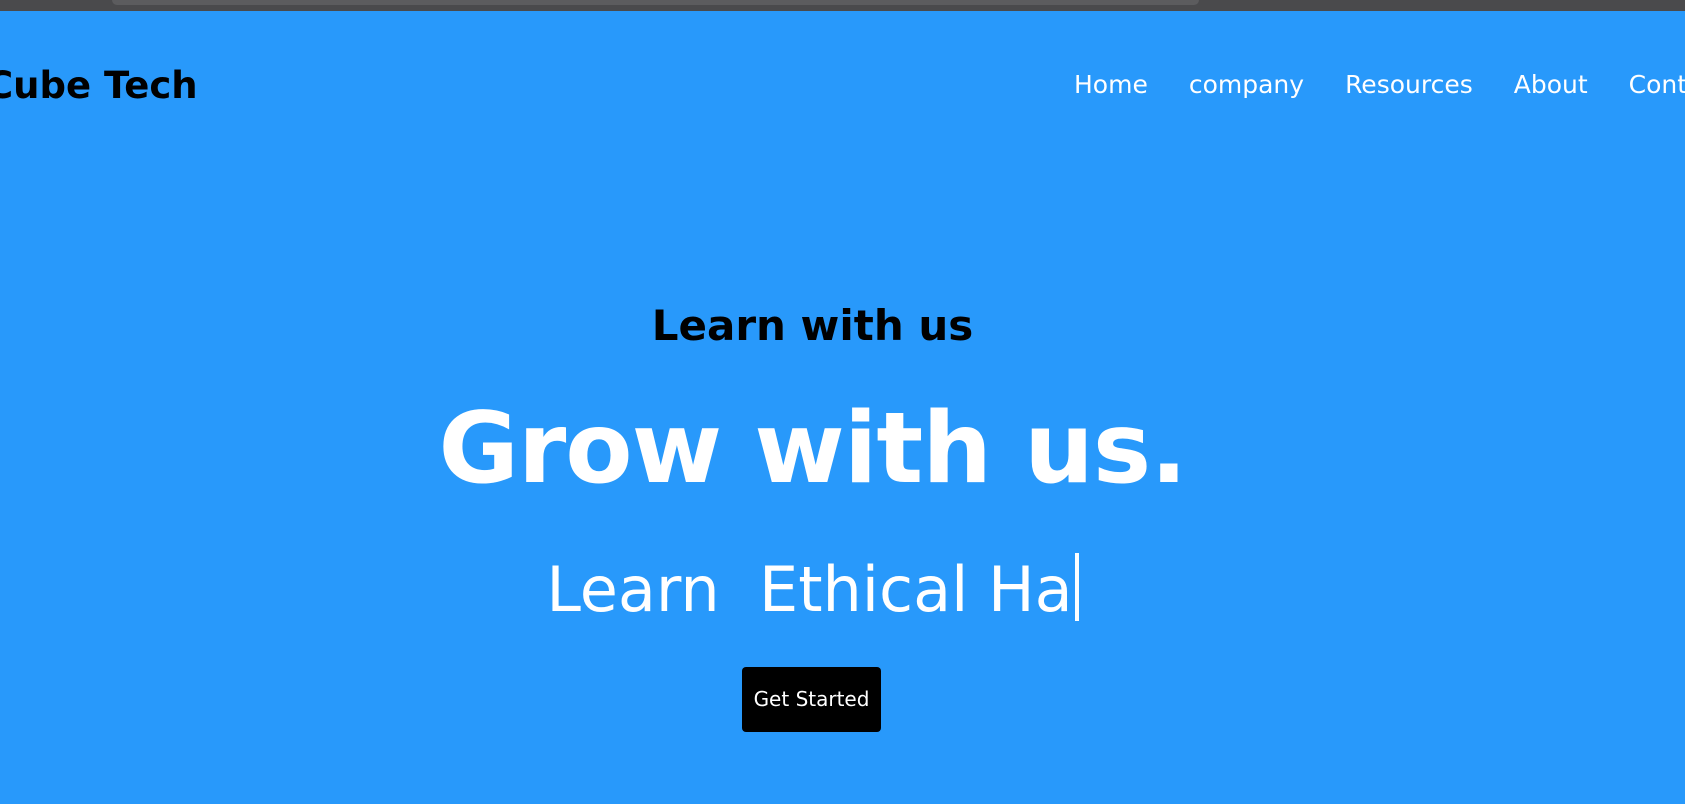  I want to click on hero-headline: Grow with us., so click(813, 449).